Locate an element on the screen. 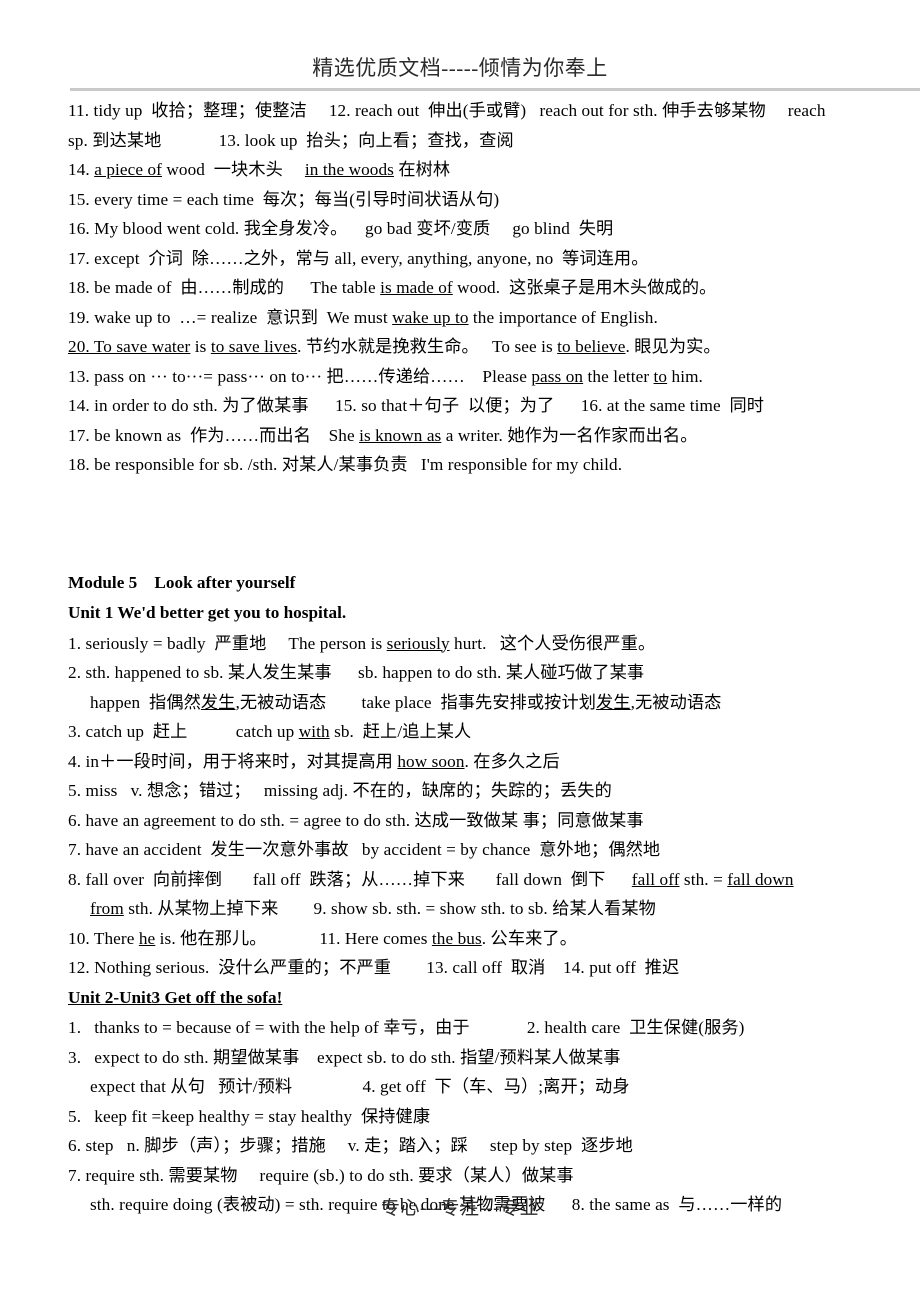 The width and height of the screenshot is (920, 1302). text-line-m5-4: 4. in＋一段时间，用于将来时，对其提高用 how soon. 在多久之后 is located at coordinates (494, 762).